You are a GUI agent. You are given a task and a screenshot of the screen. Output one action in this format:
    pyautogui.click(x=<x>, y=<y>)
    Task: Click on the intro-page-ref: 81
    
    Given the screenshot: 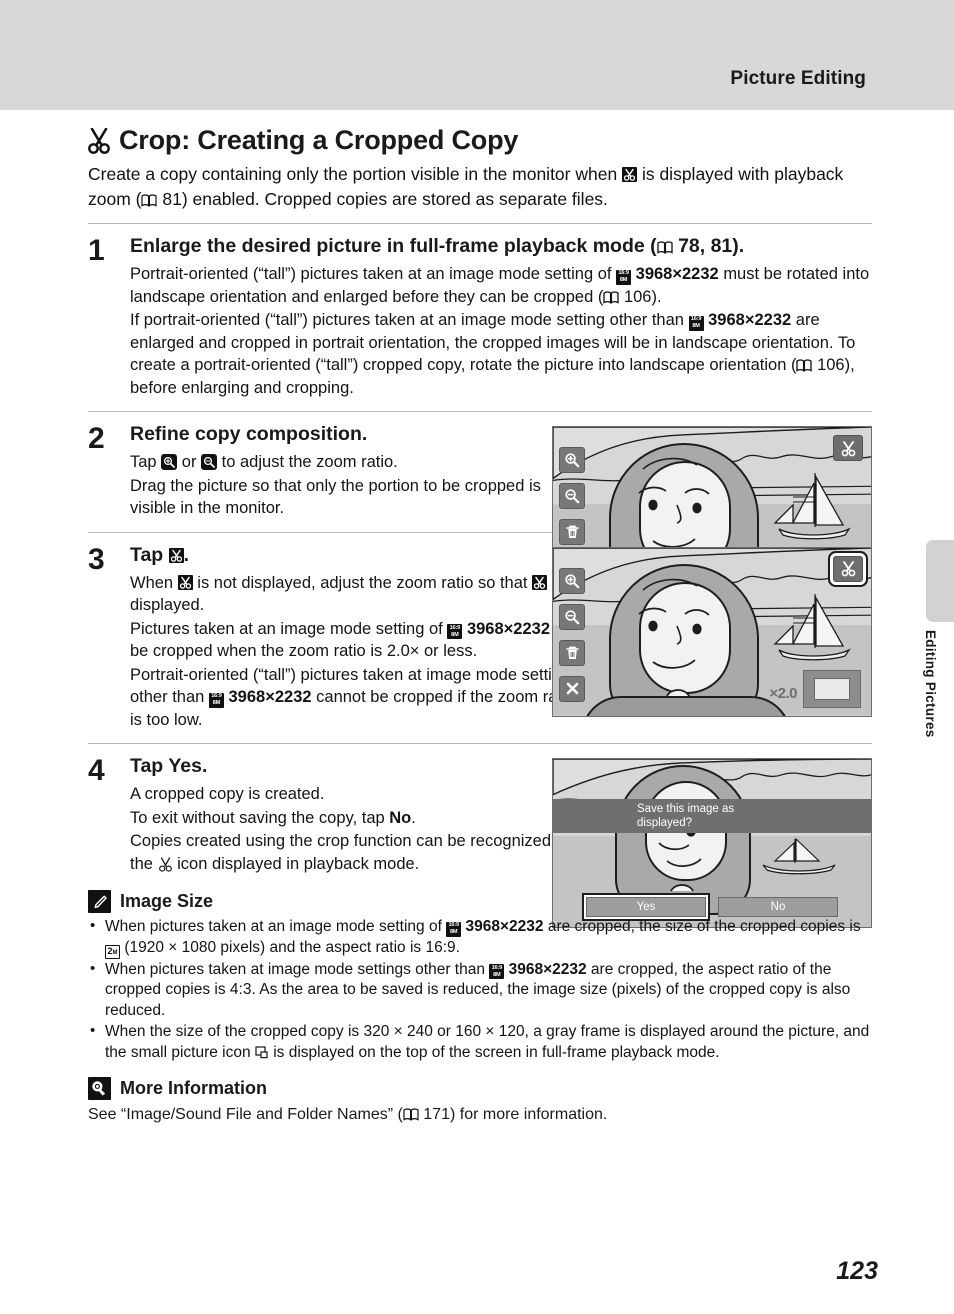 What is the action you would take?
    pyautogui.click(x=172, y=199)
    